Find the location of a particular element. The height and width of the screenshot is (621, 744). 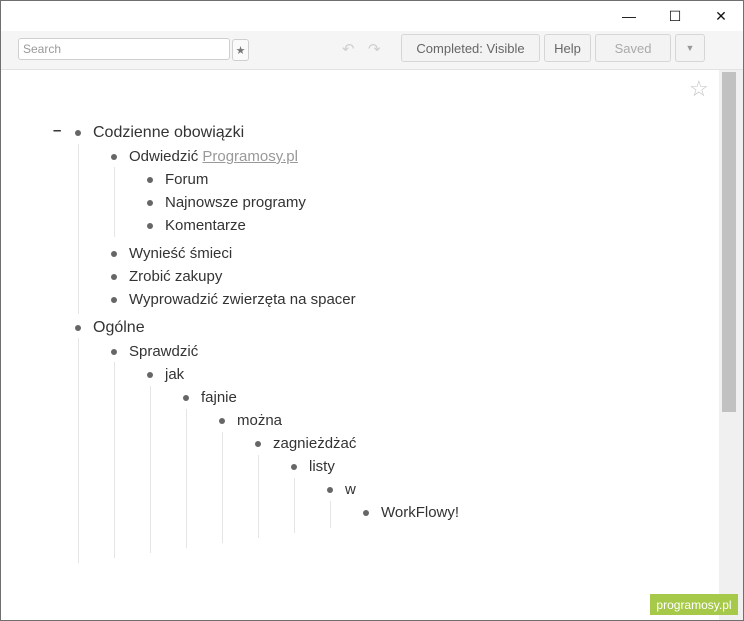

list-item: WorkFlowy! is located at coordinates (420, 513).